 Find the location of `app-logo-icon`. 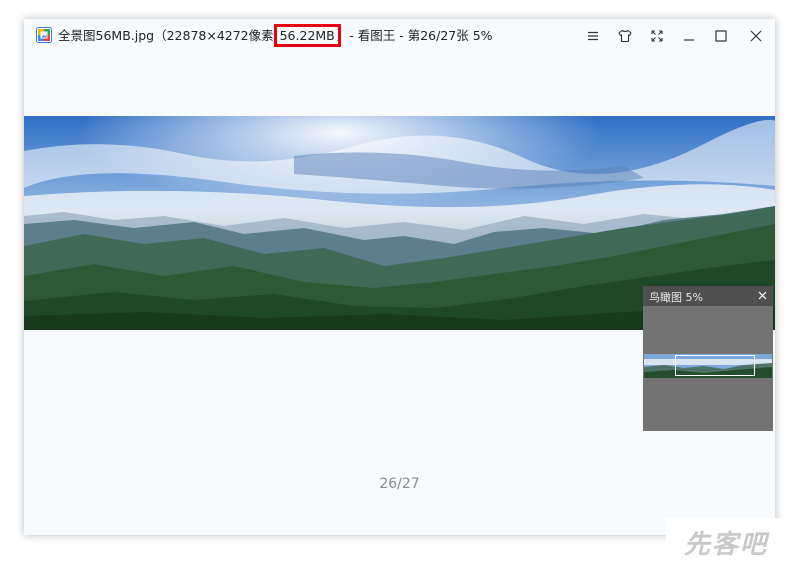

app-logo-icon is located at coordinates (44, 35).